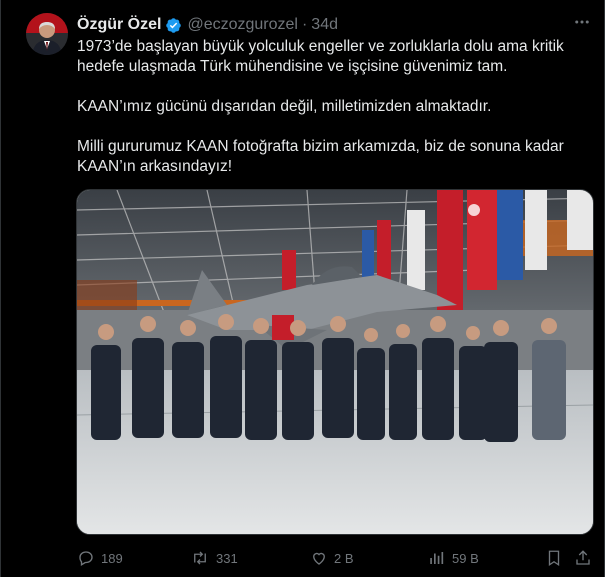 The width and height of the screenshot is (605, 577). What do you see at coordinates (465, 558) in the screenshot?
I see `views-count: 59 B` at bounding box center [465, 558].